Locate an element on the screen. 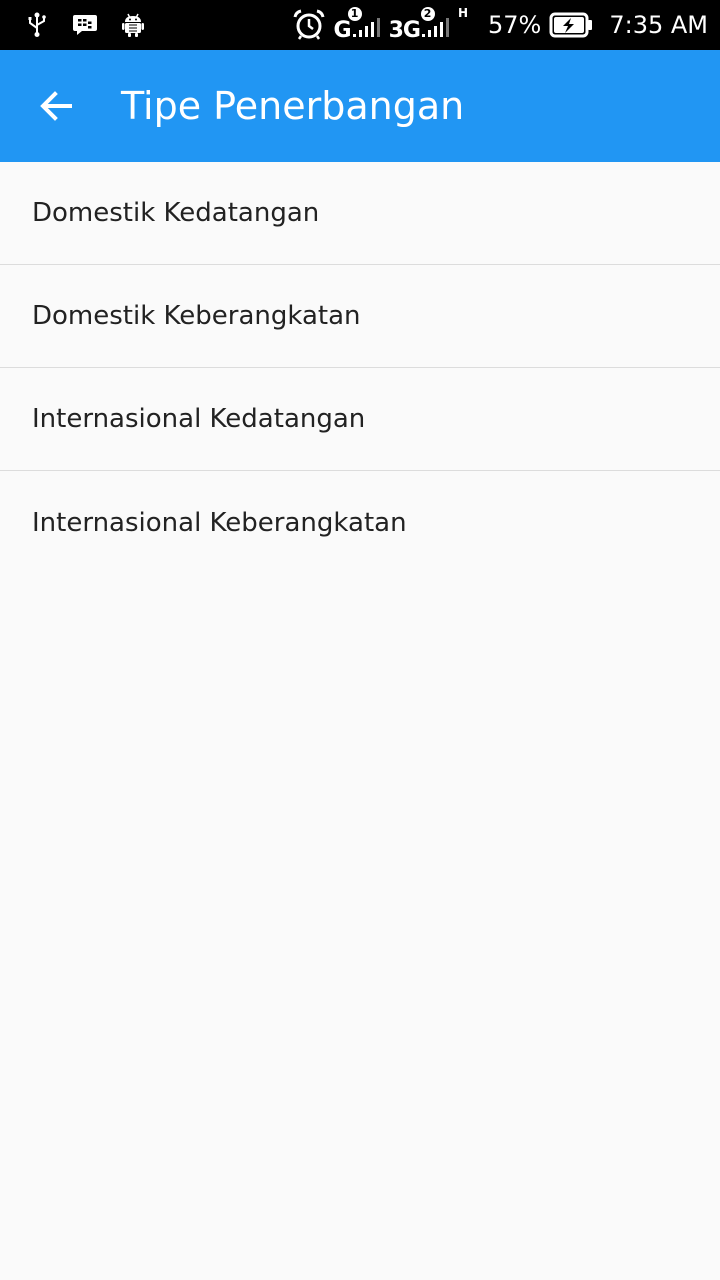 Image resolution: width=720 pixels, height=1280 pixels. sim1-slot-badge: 1 is located at coordinates (354, 14).